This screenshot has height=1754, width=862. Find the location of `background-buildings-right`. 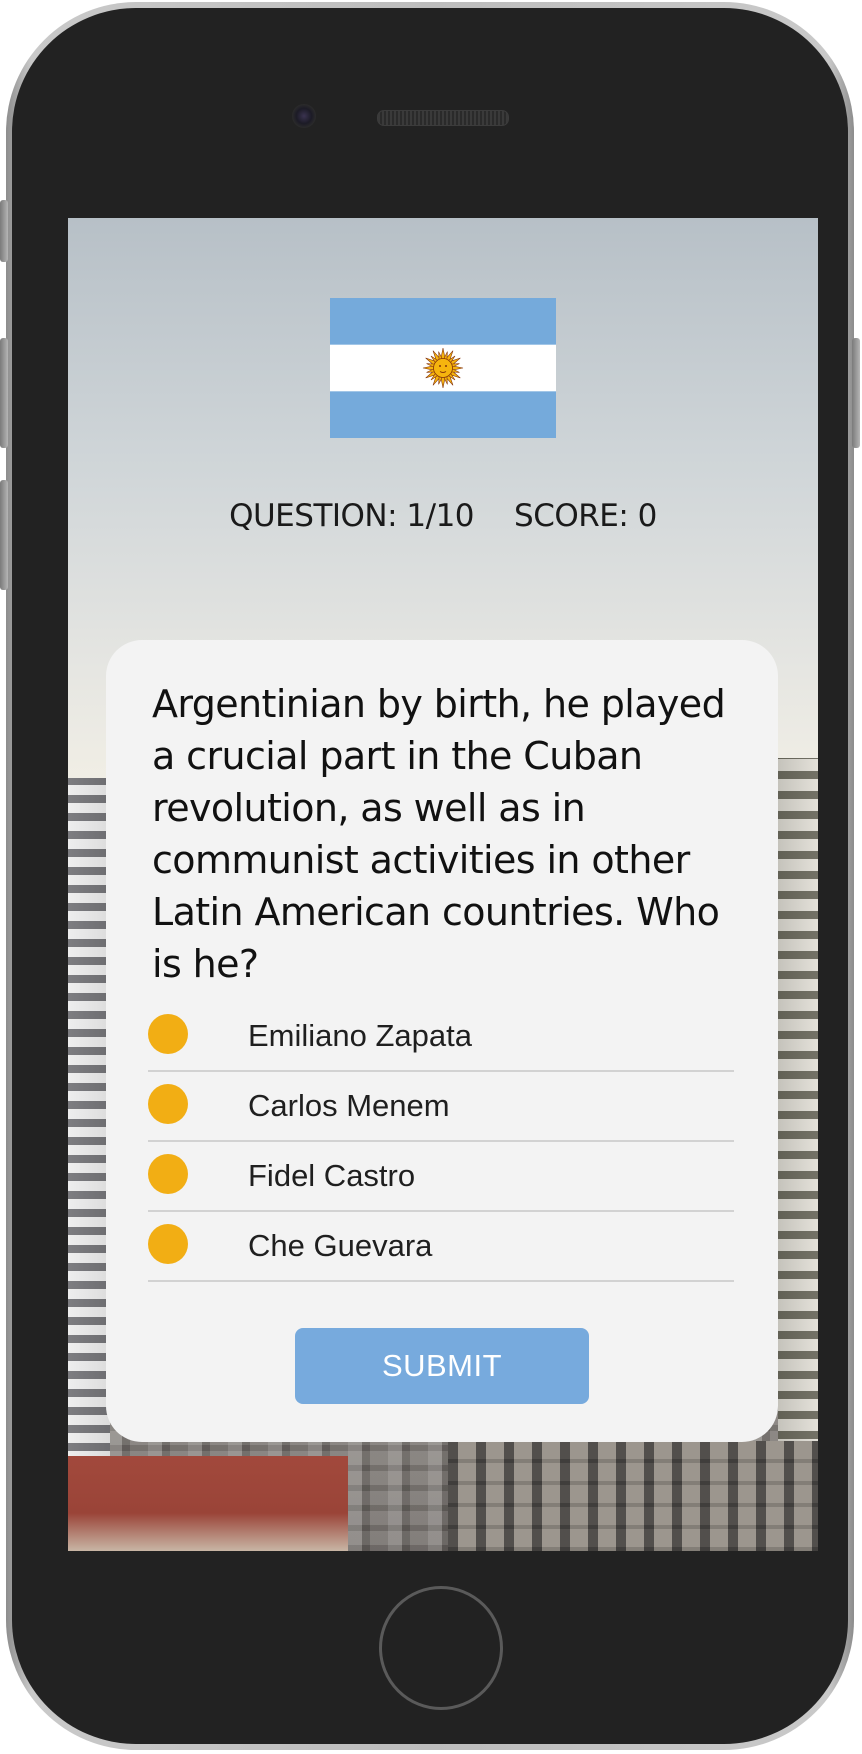

background-buildings-right is located at coordinates (798, 1154).